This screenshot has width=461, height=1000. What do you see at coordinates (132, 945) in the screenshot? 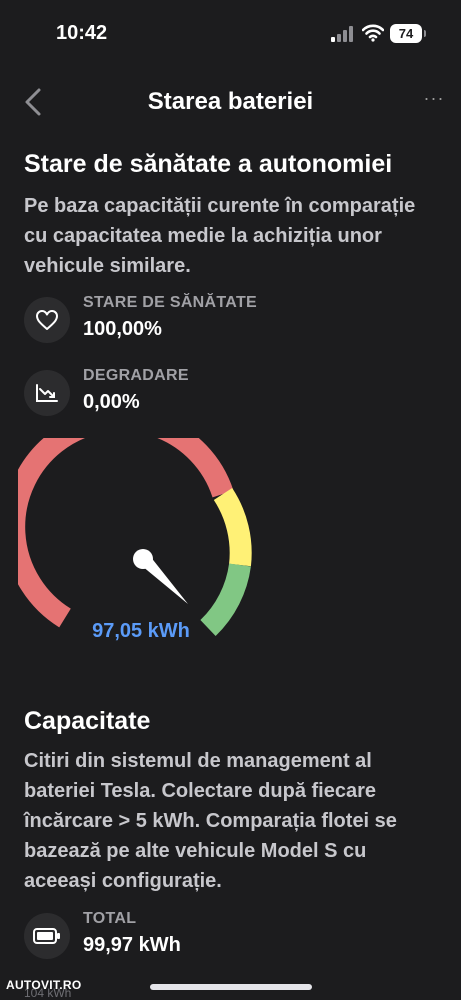
I see `total-value: 99,97 kWh` at bounding box center [132, 945].